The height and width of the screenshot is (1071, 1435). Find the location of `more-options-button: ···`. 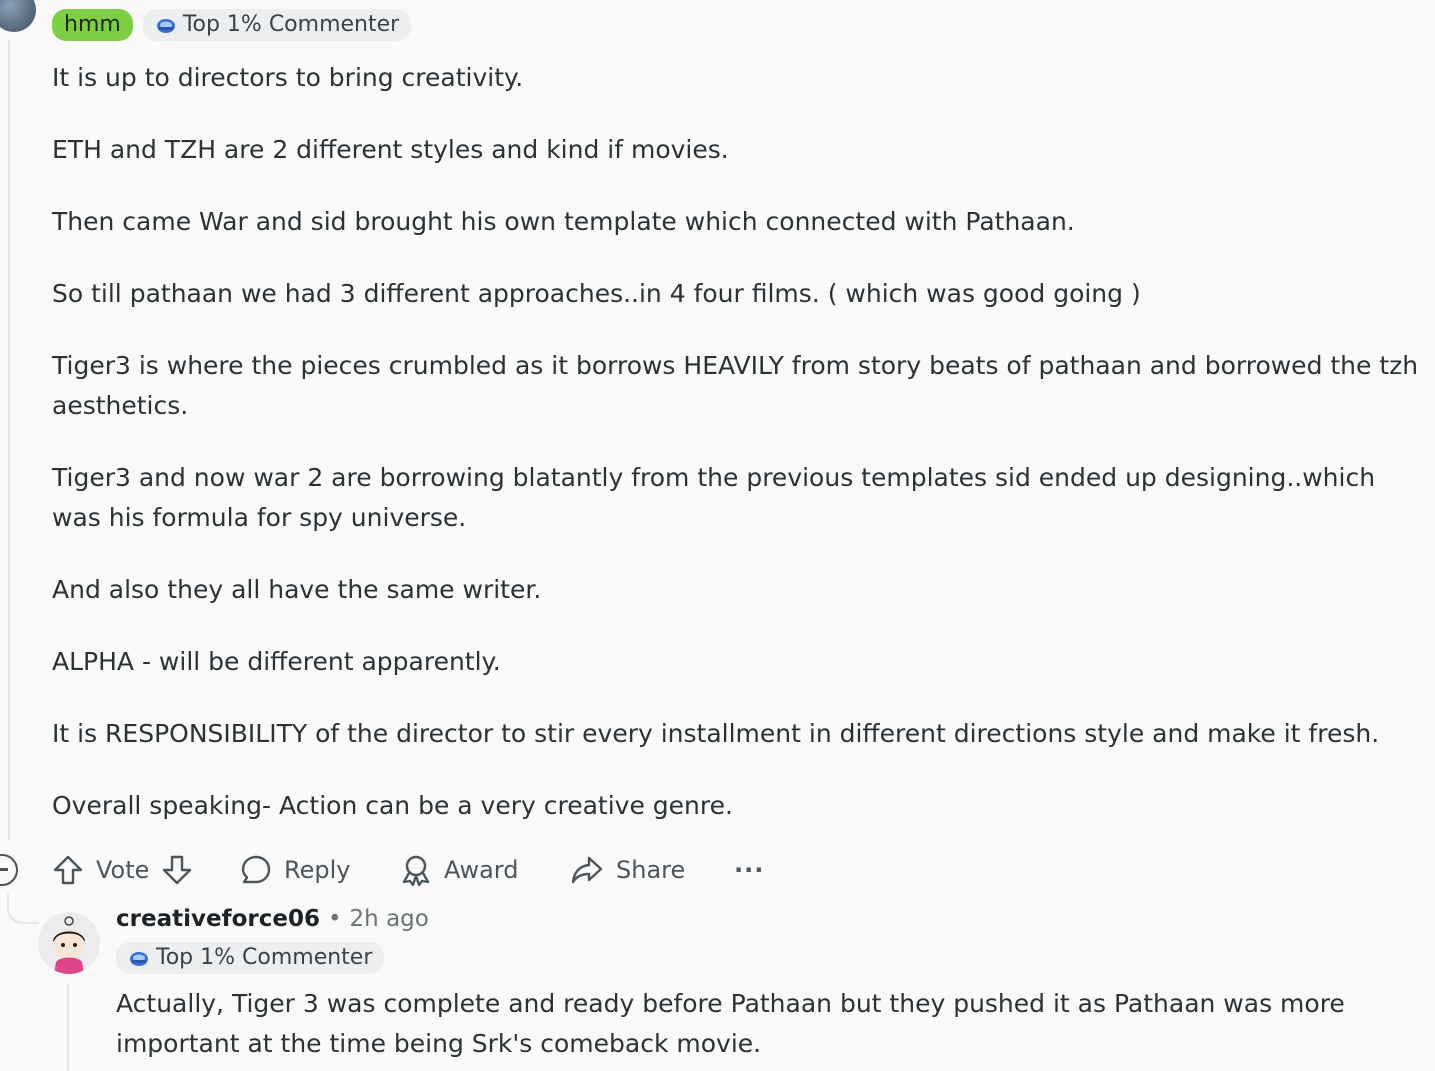

more-options-button: ··· is located at coordinates (749, 870).